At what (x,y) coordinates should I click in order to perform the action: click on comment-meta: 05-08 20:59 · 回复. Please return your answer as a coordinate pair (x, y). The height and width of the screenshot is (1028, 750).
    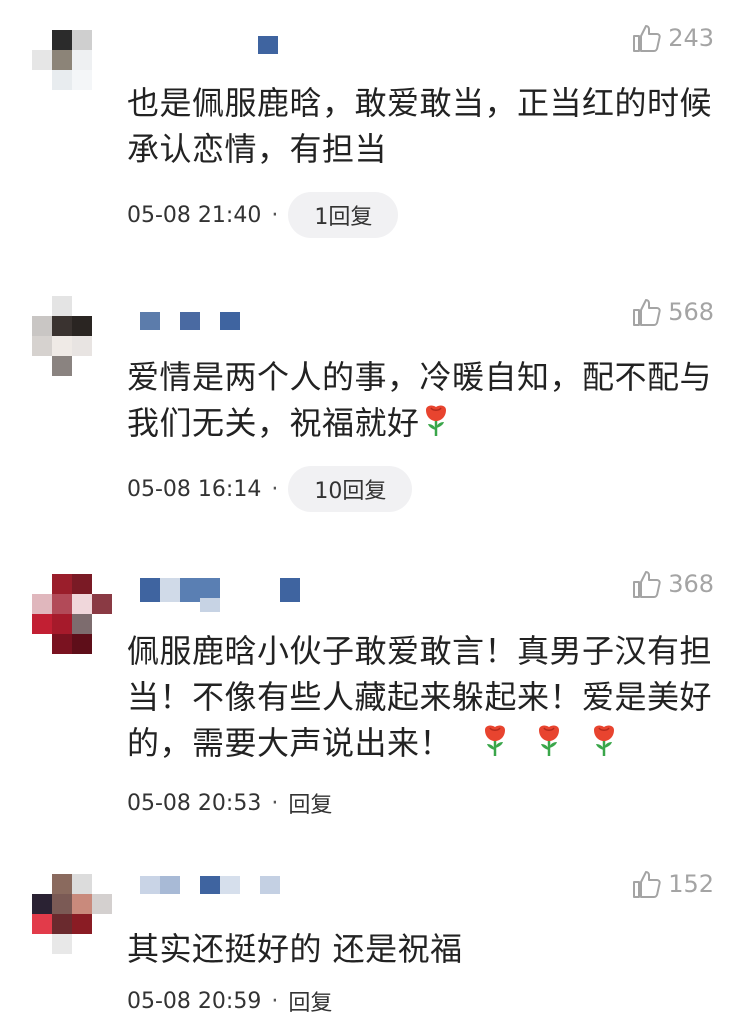
    Looking at the image, I should click on (229, 1001).